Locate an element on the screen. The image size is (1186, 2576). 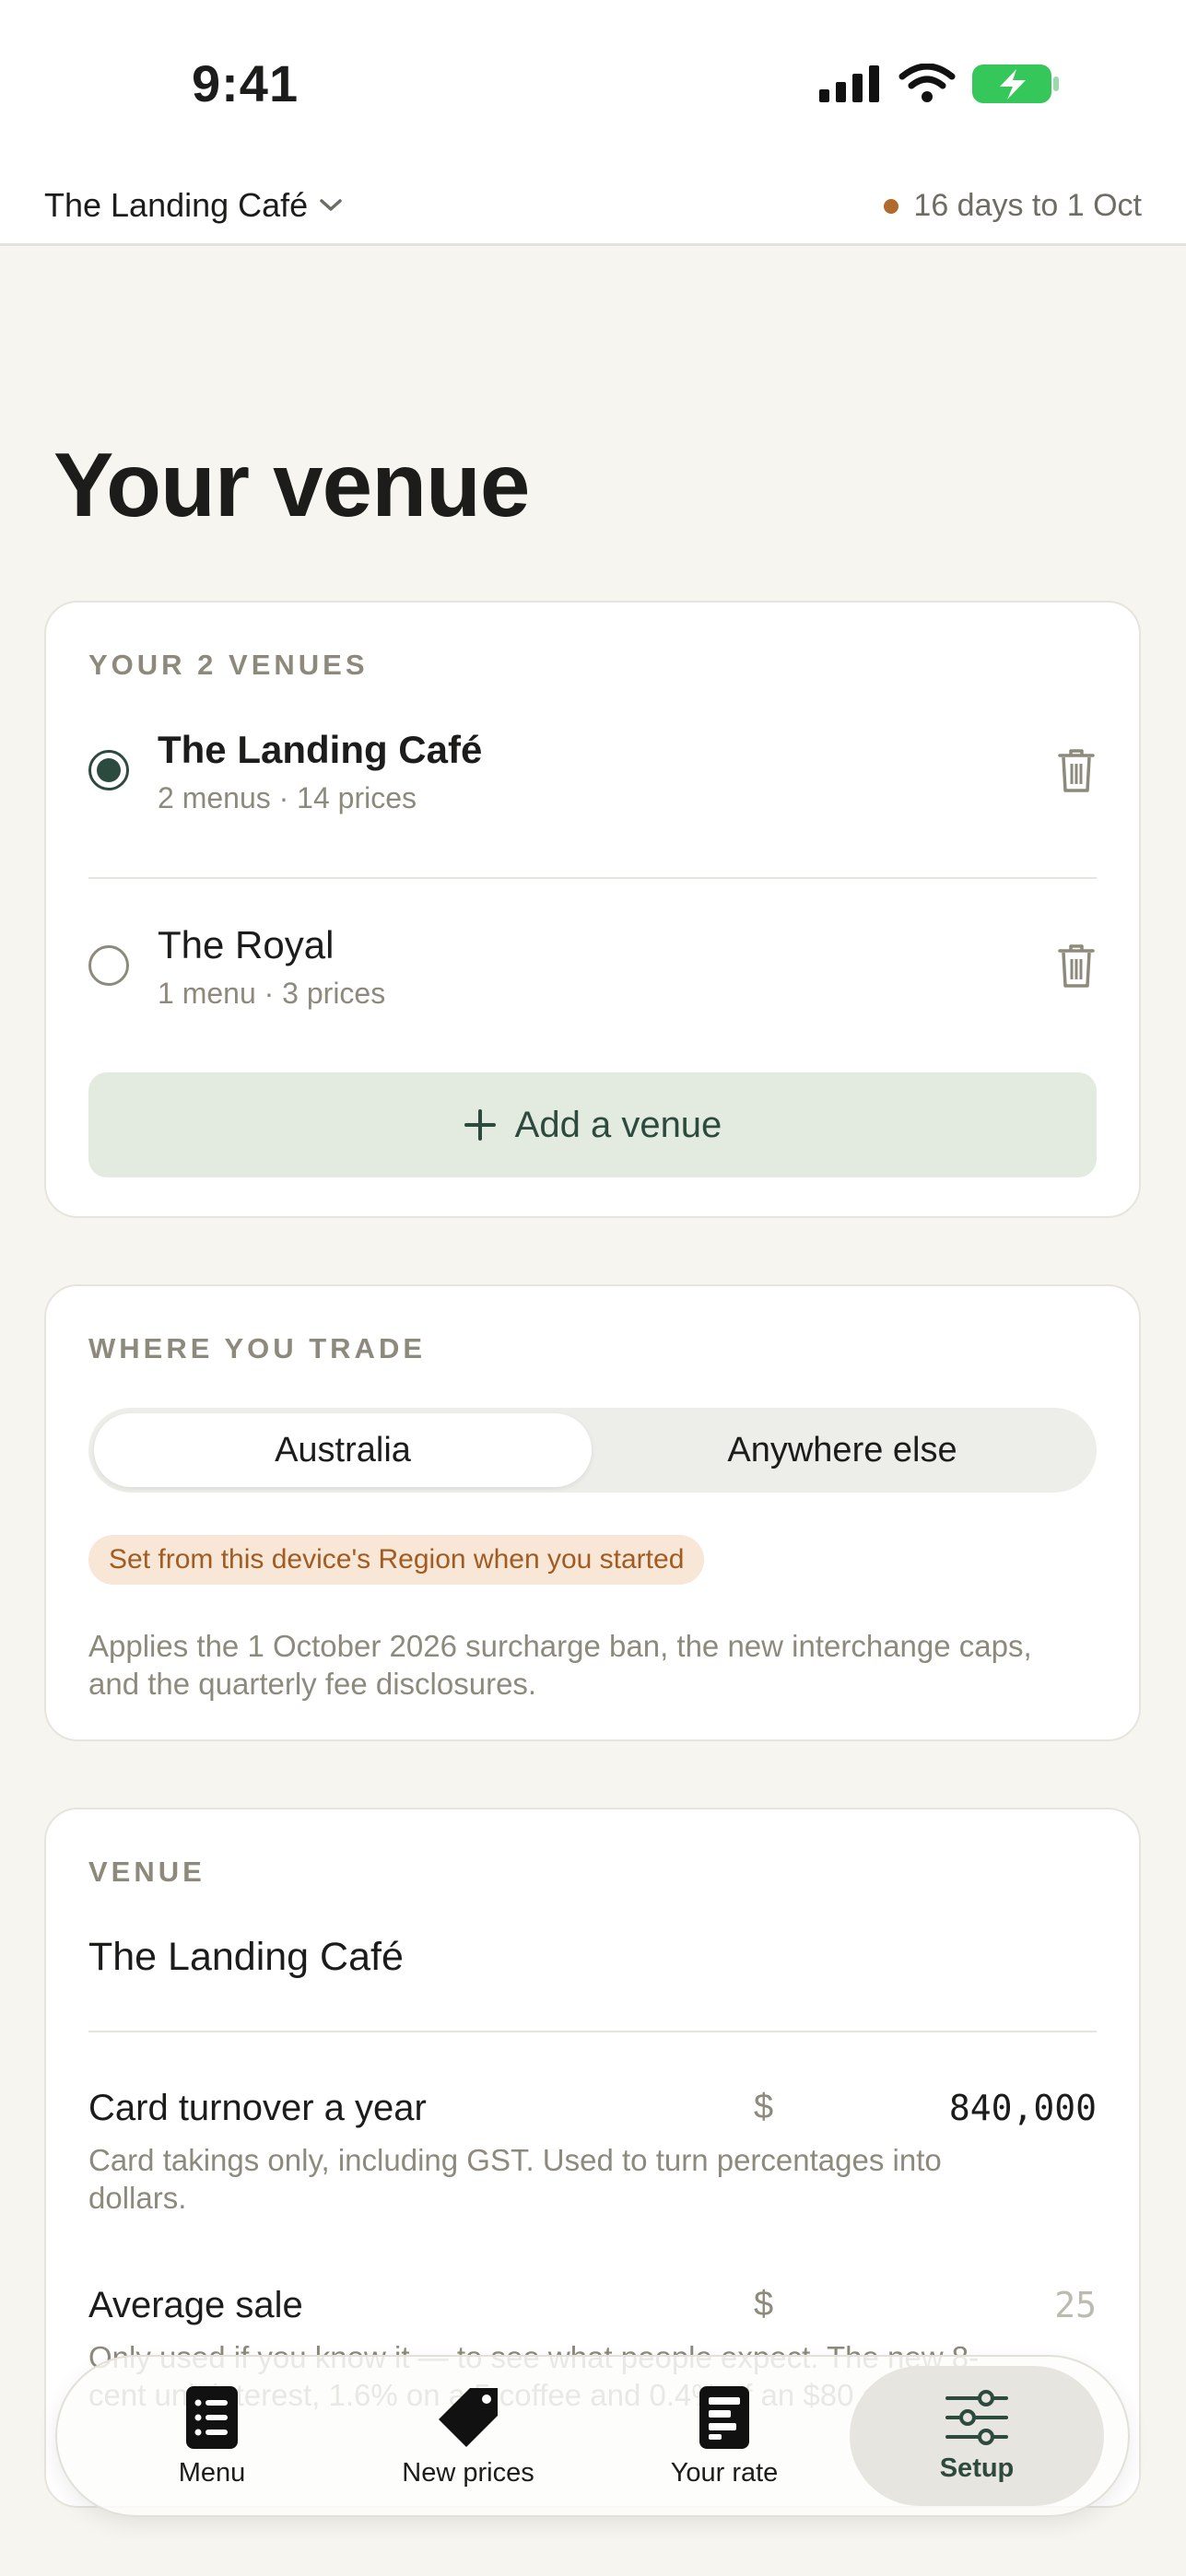
venue-switcher: The Landing Café is located at coordinates (193, 205).